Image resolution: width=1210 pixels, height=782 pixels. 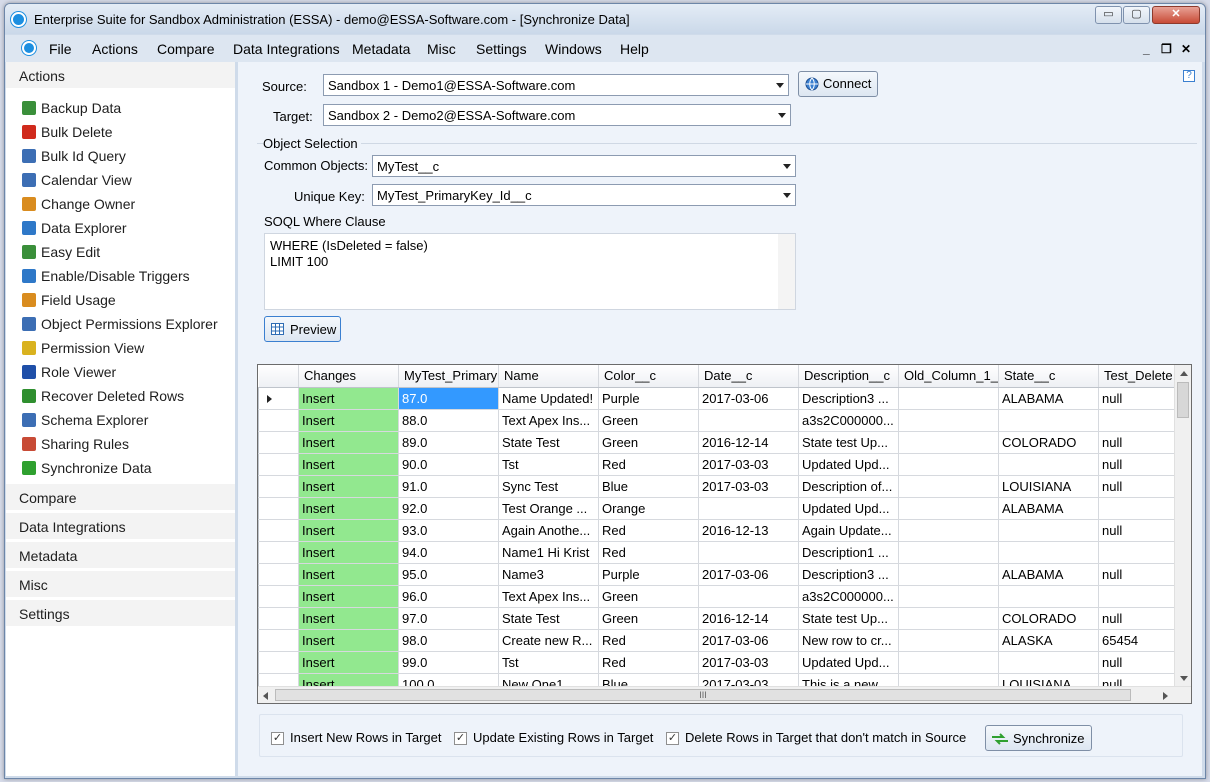 What do you see at coordinates (1183, 400) in the screenshot?
I see `vertical-scroll-thumb` at bounding box center [1183, 400].